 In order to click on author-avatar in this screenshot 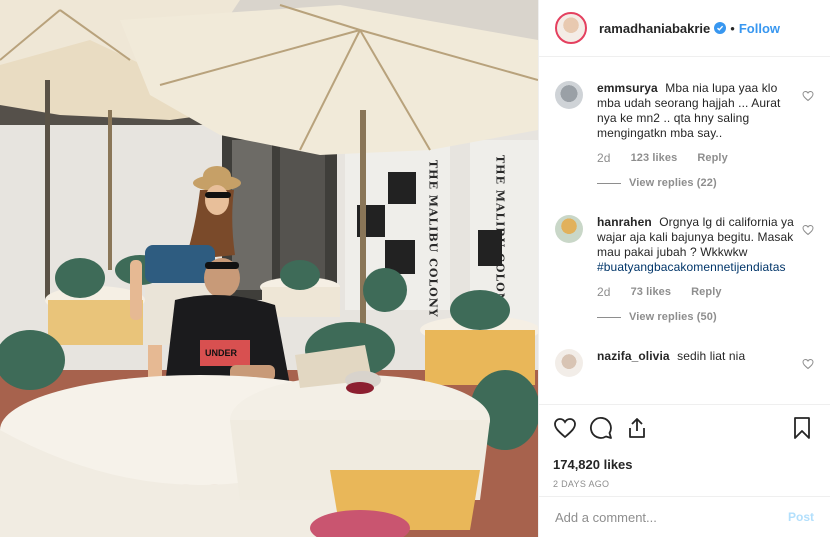, I will do `click(571, 28)`.